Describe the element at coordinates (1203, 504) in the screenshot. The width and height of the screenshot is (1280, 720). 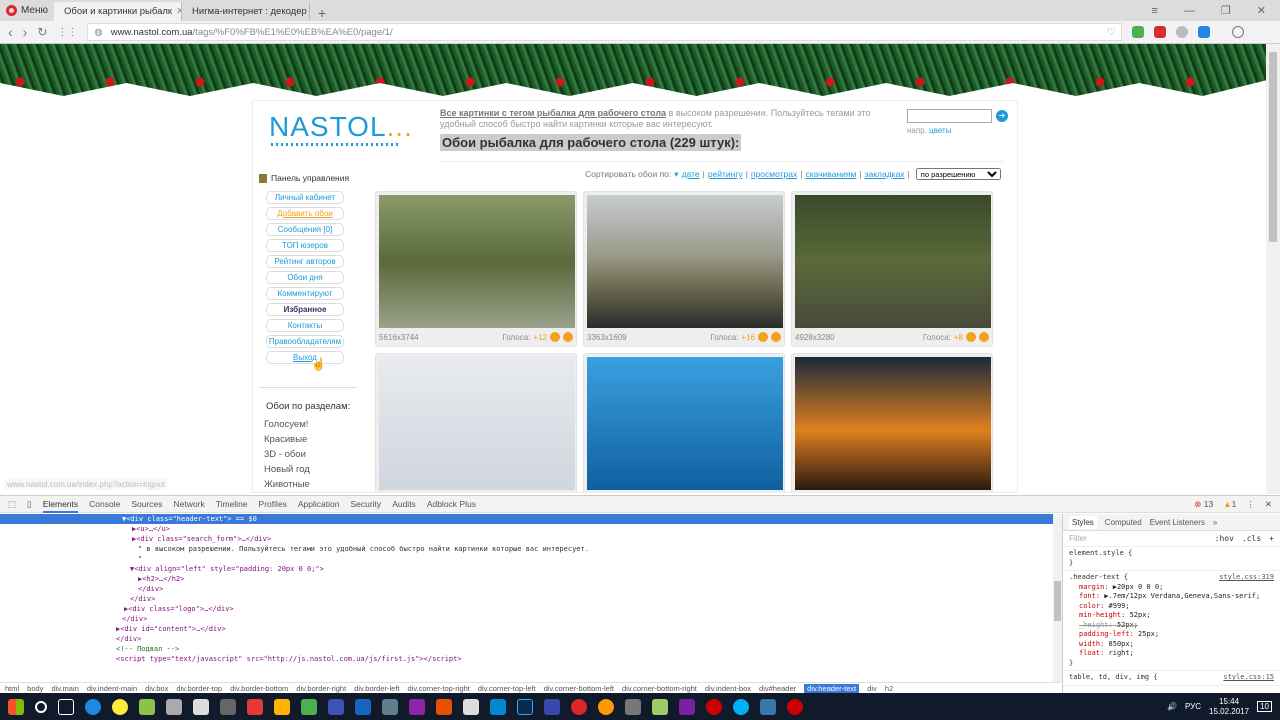
I see `error-count: ⊗ 13` at that location.